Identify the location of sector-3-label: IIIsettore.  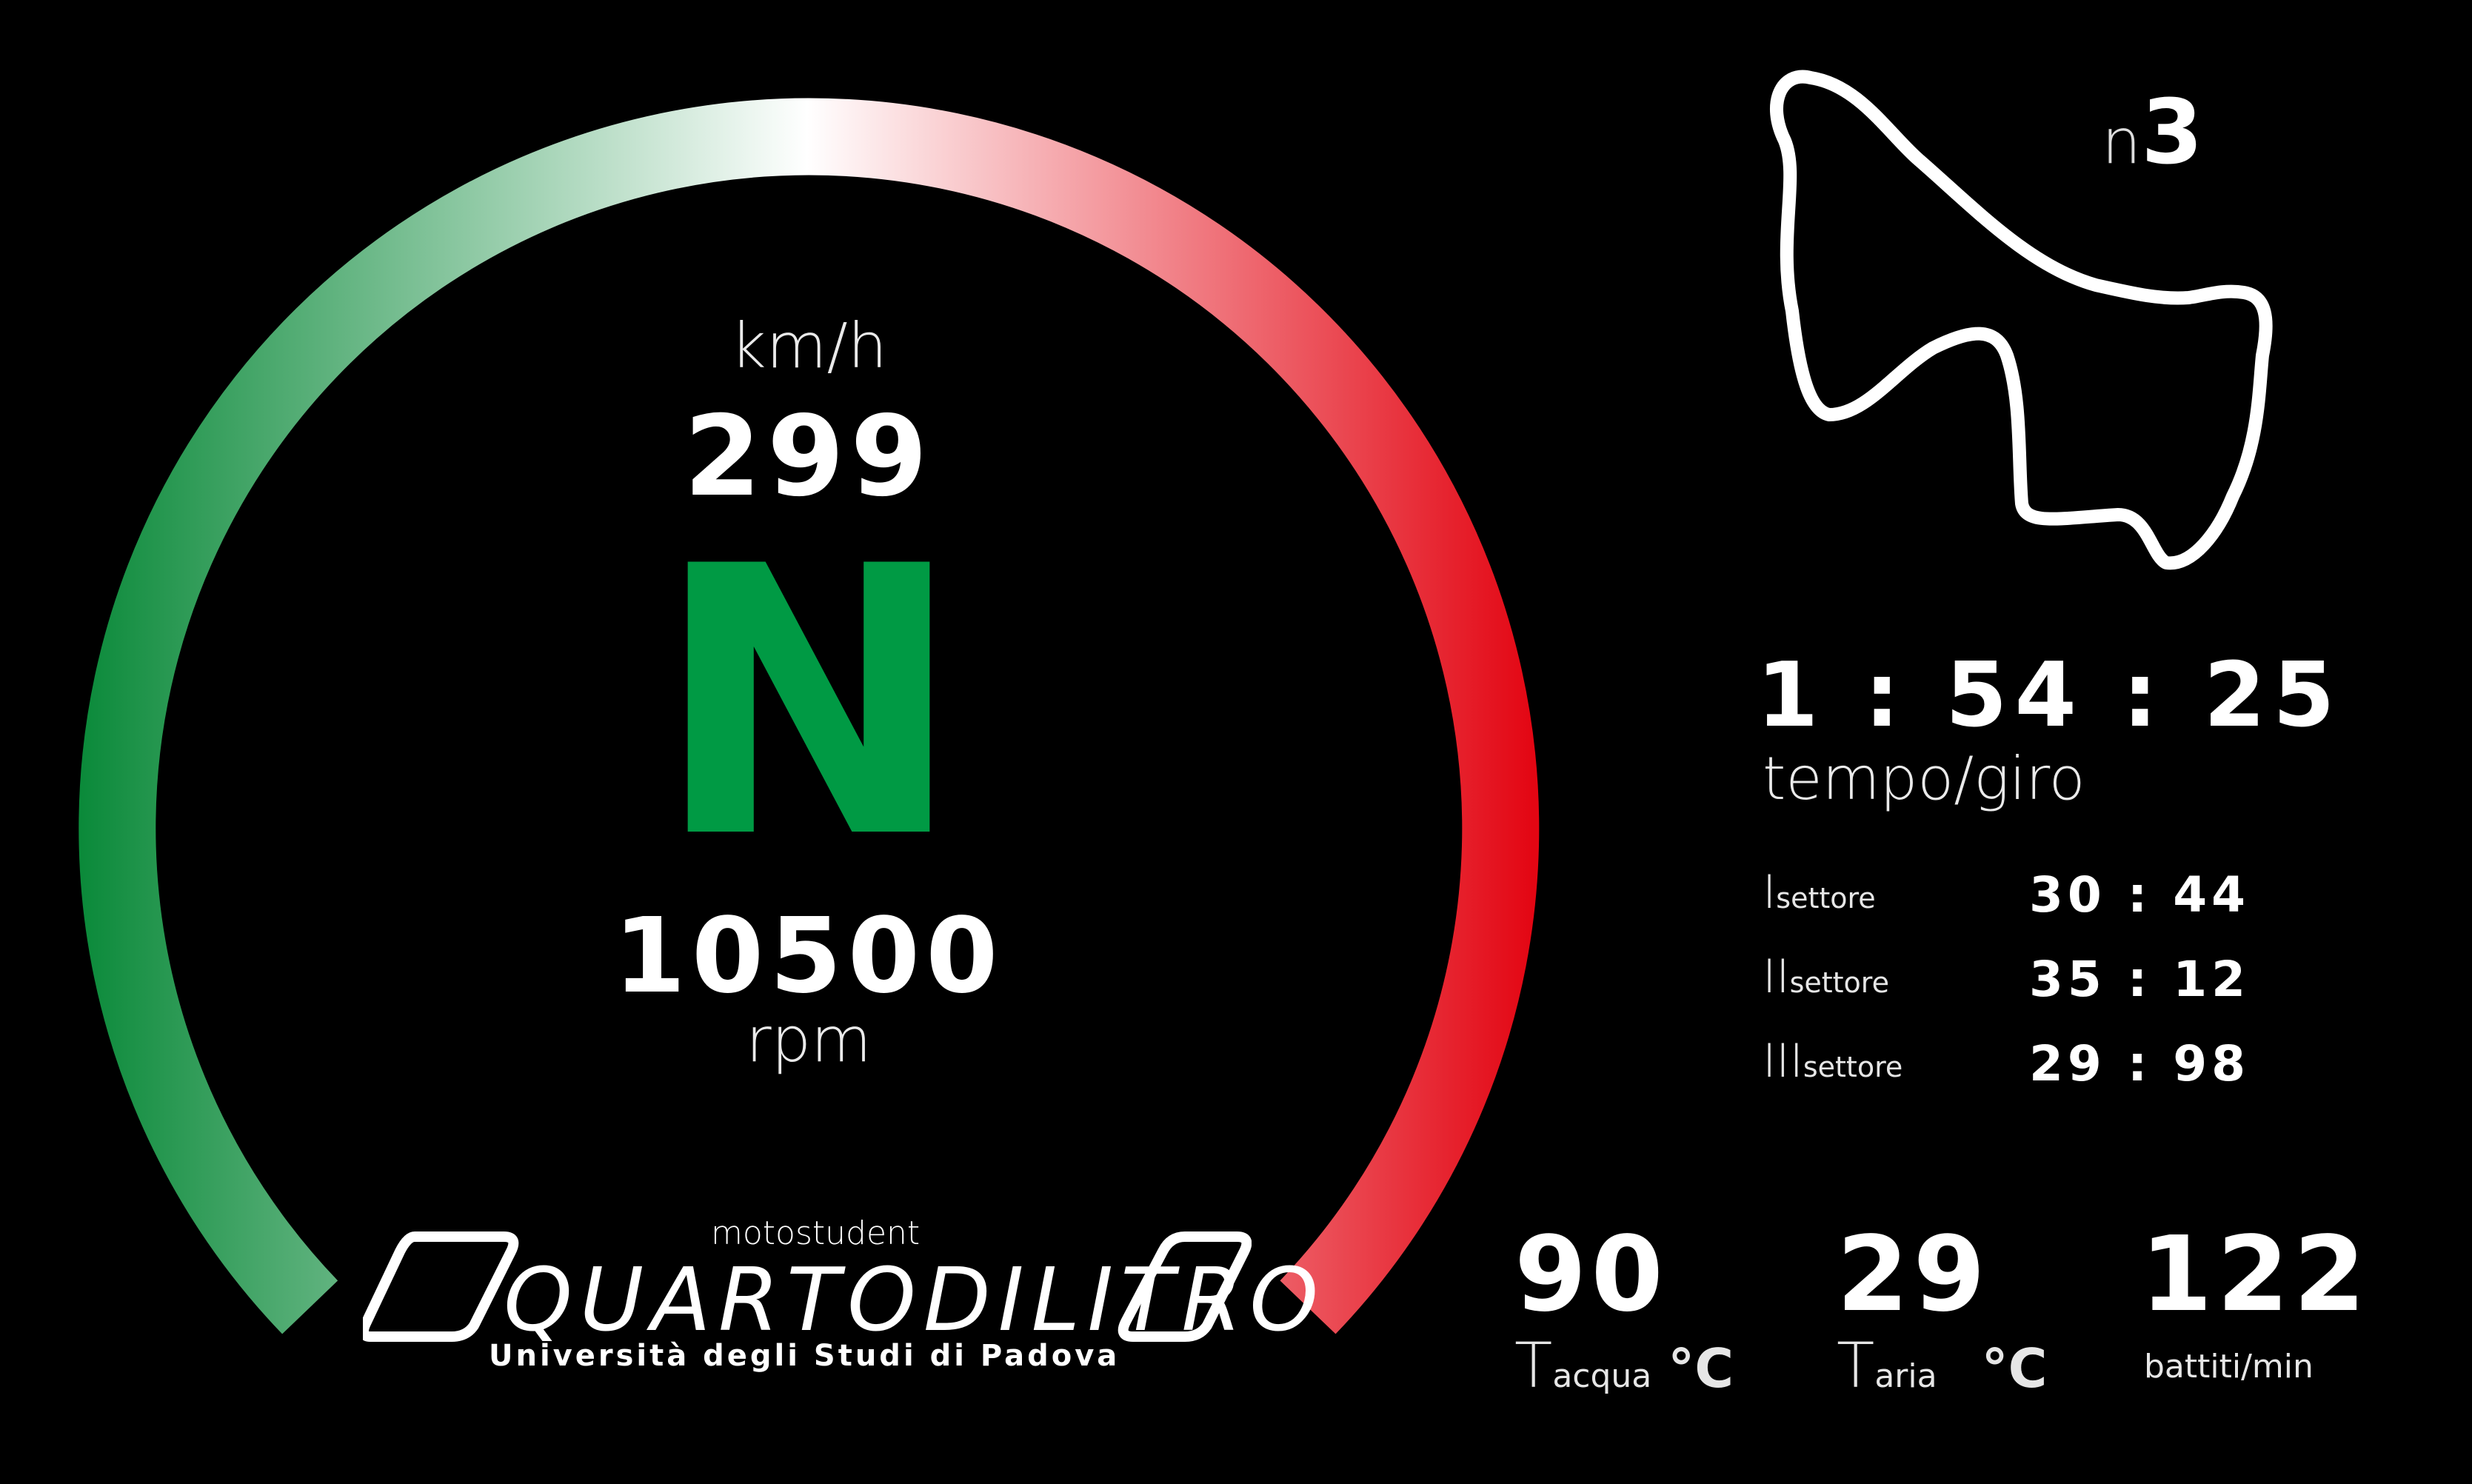
(1833, 1061).